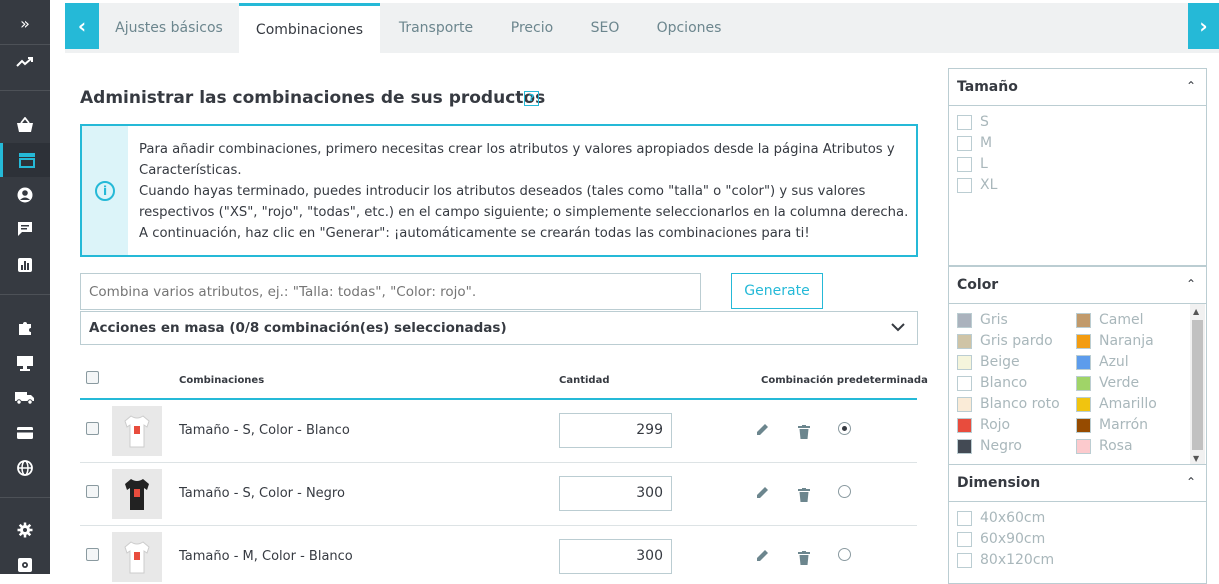  I want to click on color-option-negro: Negro, so click(989, 446).